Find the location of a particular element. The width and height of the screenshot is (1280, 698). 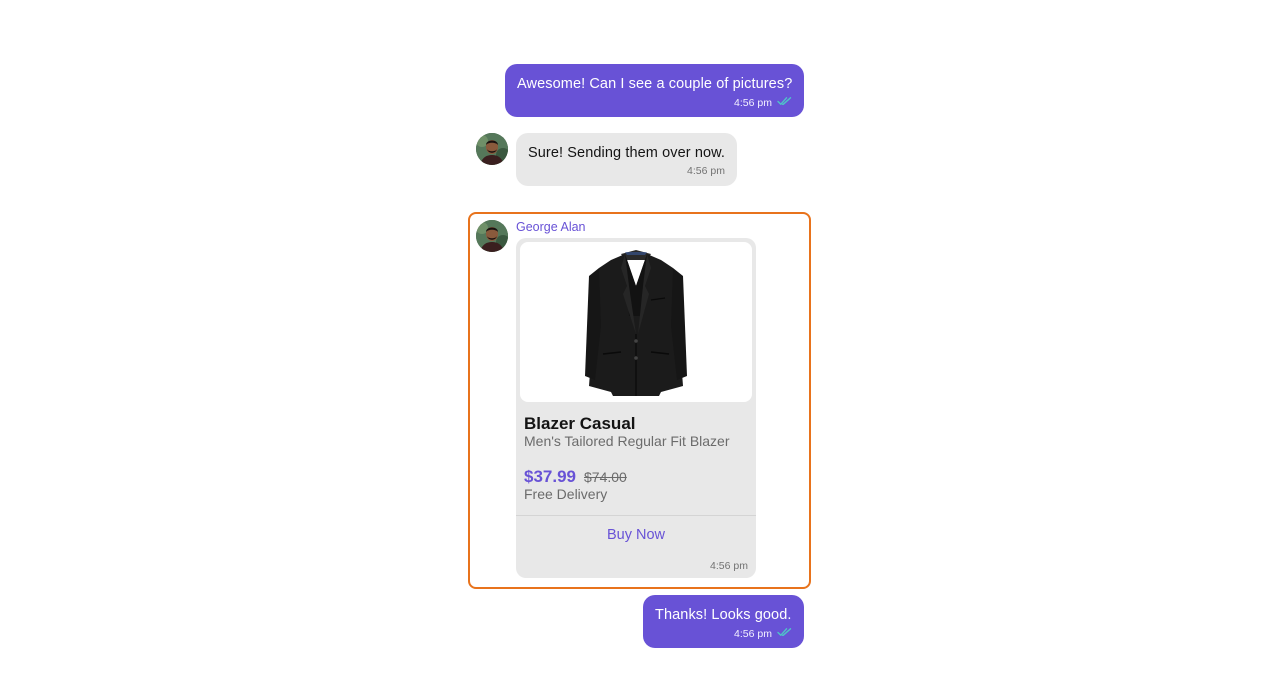

price-row: $37.99 $74.00 is located at coordinates (575, 477).